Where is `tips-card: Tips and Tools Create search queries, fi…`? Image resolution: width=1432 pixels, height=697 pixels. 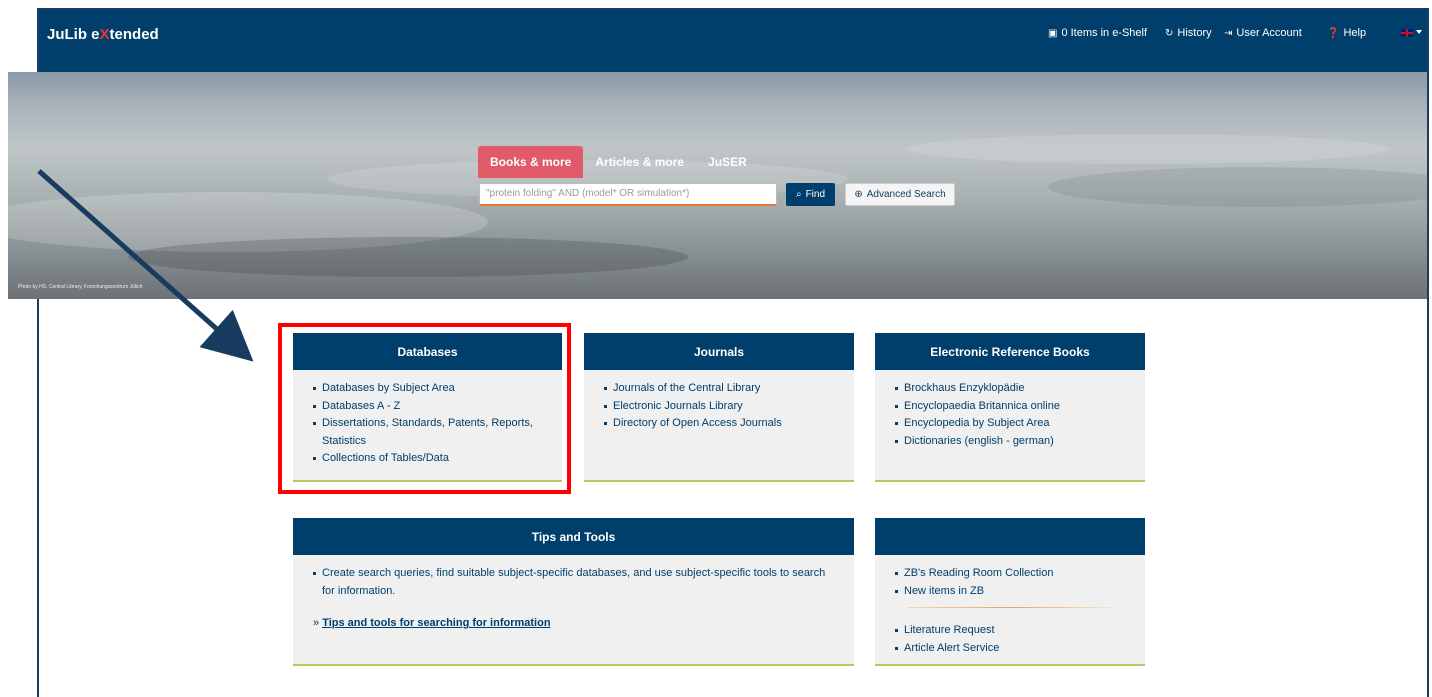 tips-card: Tips and Tools Create search queries, fi… is located at coordinates (573, 592).